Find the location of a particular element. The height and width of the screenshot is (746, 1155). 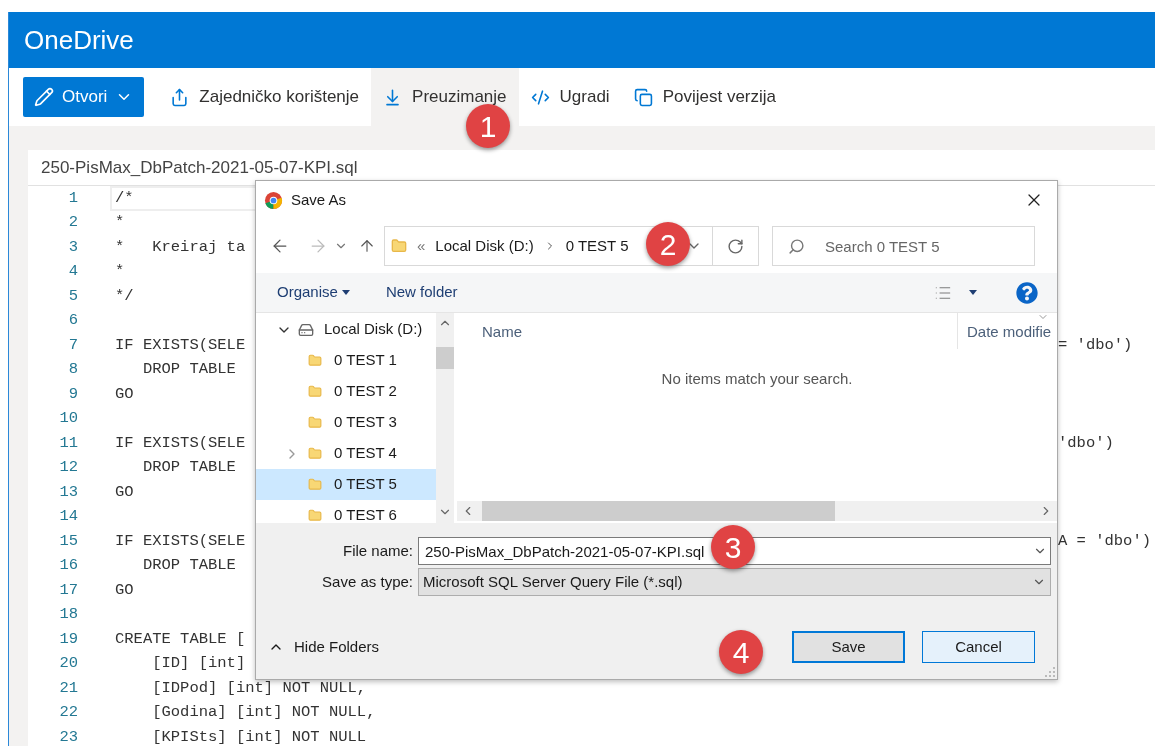

line-number: 19 is located at coordinates (68, 639).